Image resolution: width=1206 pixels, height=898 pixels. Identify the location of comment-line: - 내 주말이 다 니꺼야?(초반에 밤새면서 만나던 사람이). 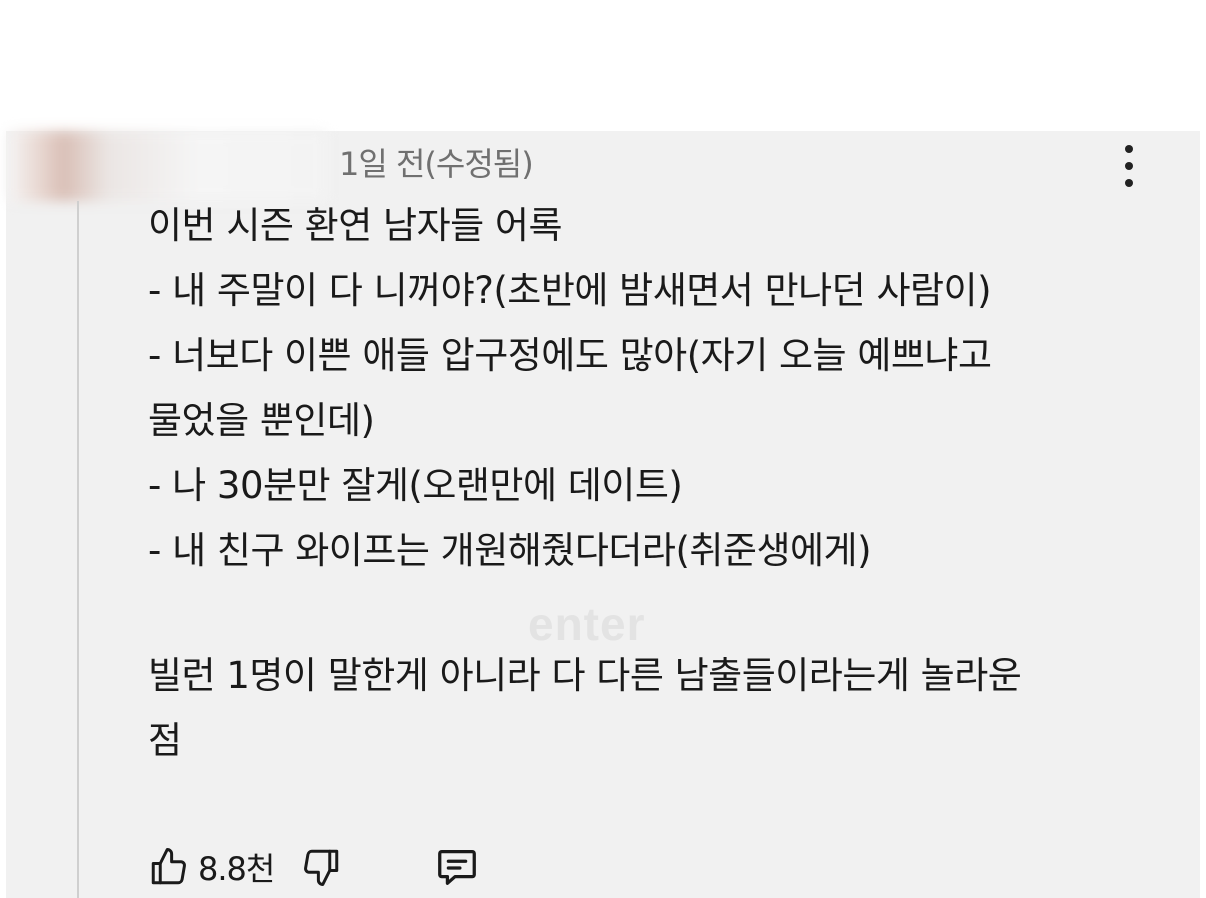
(570, 290).